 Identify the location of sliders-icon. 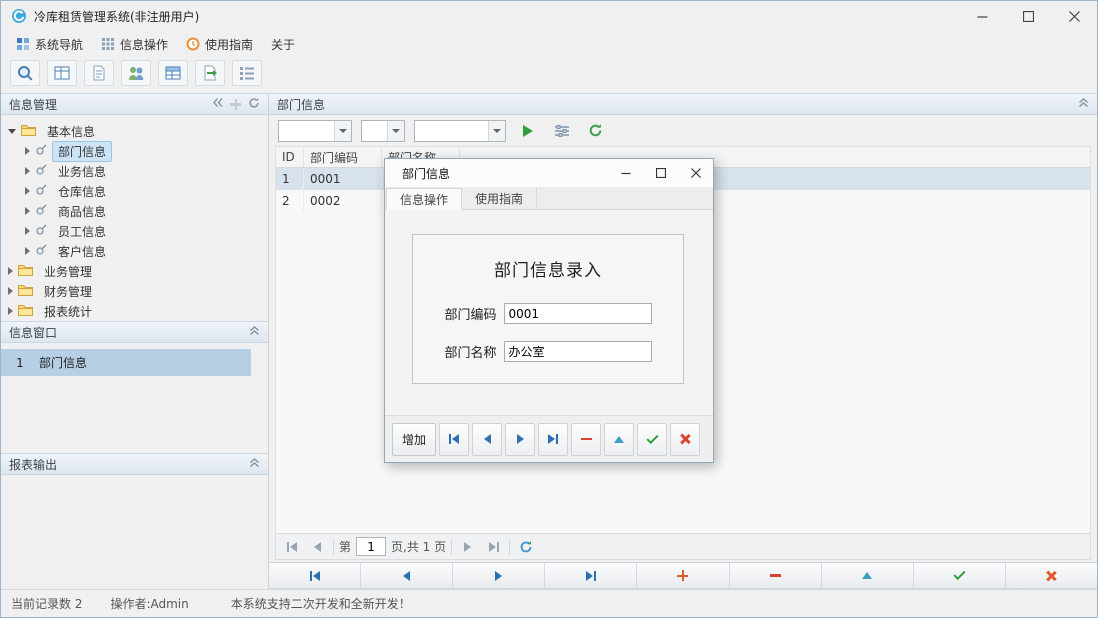
(561, 130).